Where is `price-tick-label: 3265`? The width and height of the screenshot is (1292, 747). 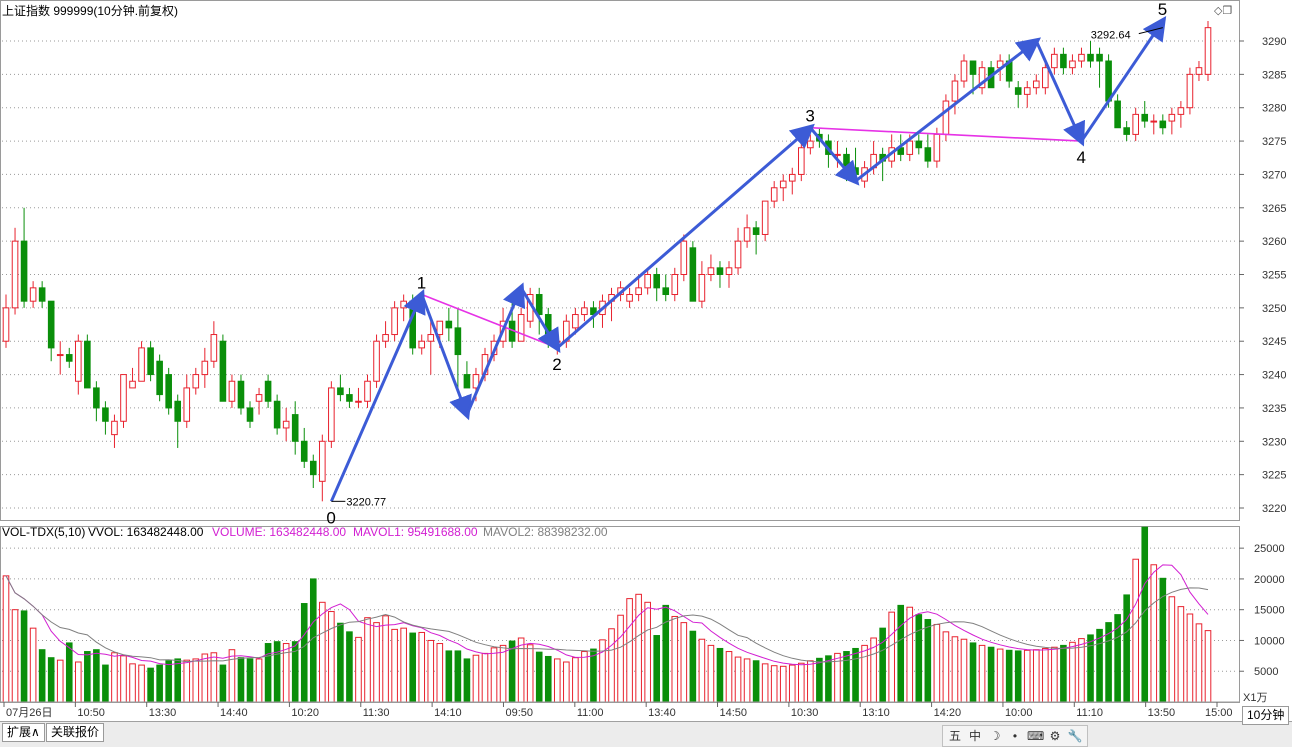 price-tick-label: 3265 is located at coordinates (1274, 209).